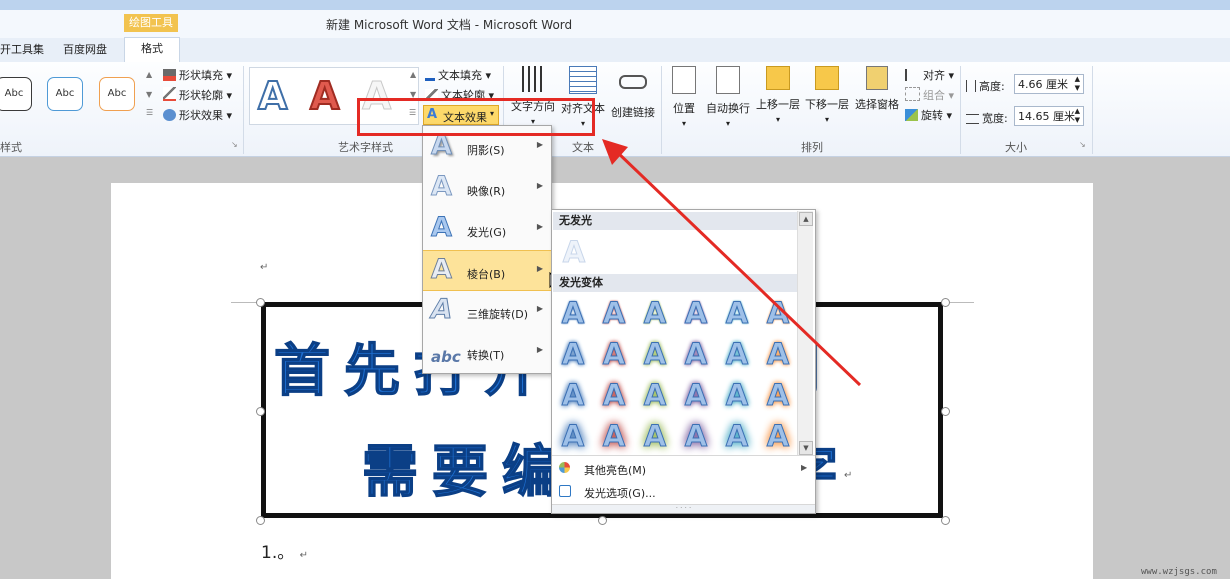 This screenshot has width=1230, height=579. Describe the element at coordinates (728, 80) in the screenshot. I see `wrap-text-icon` at that location.